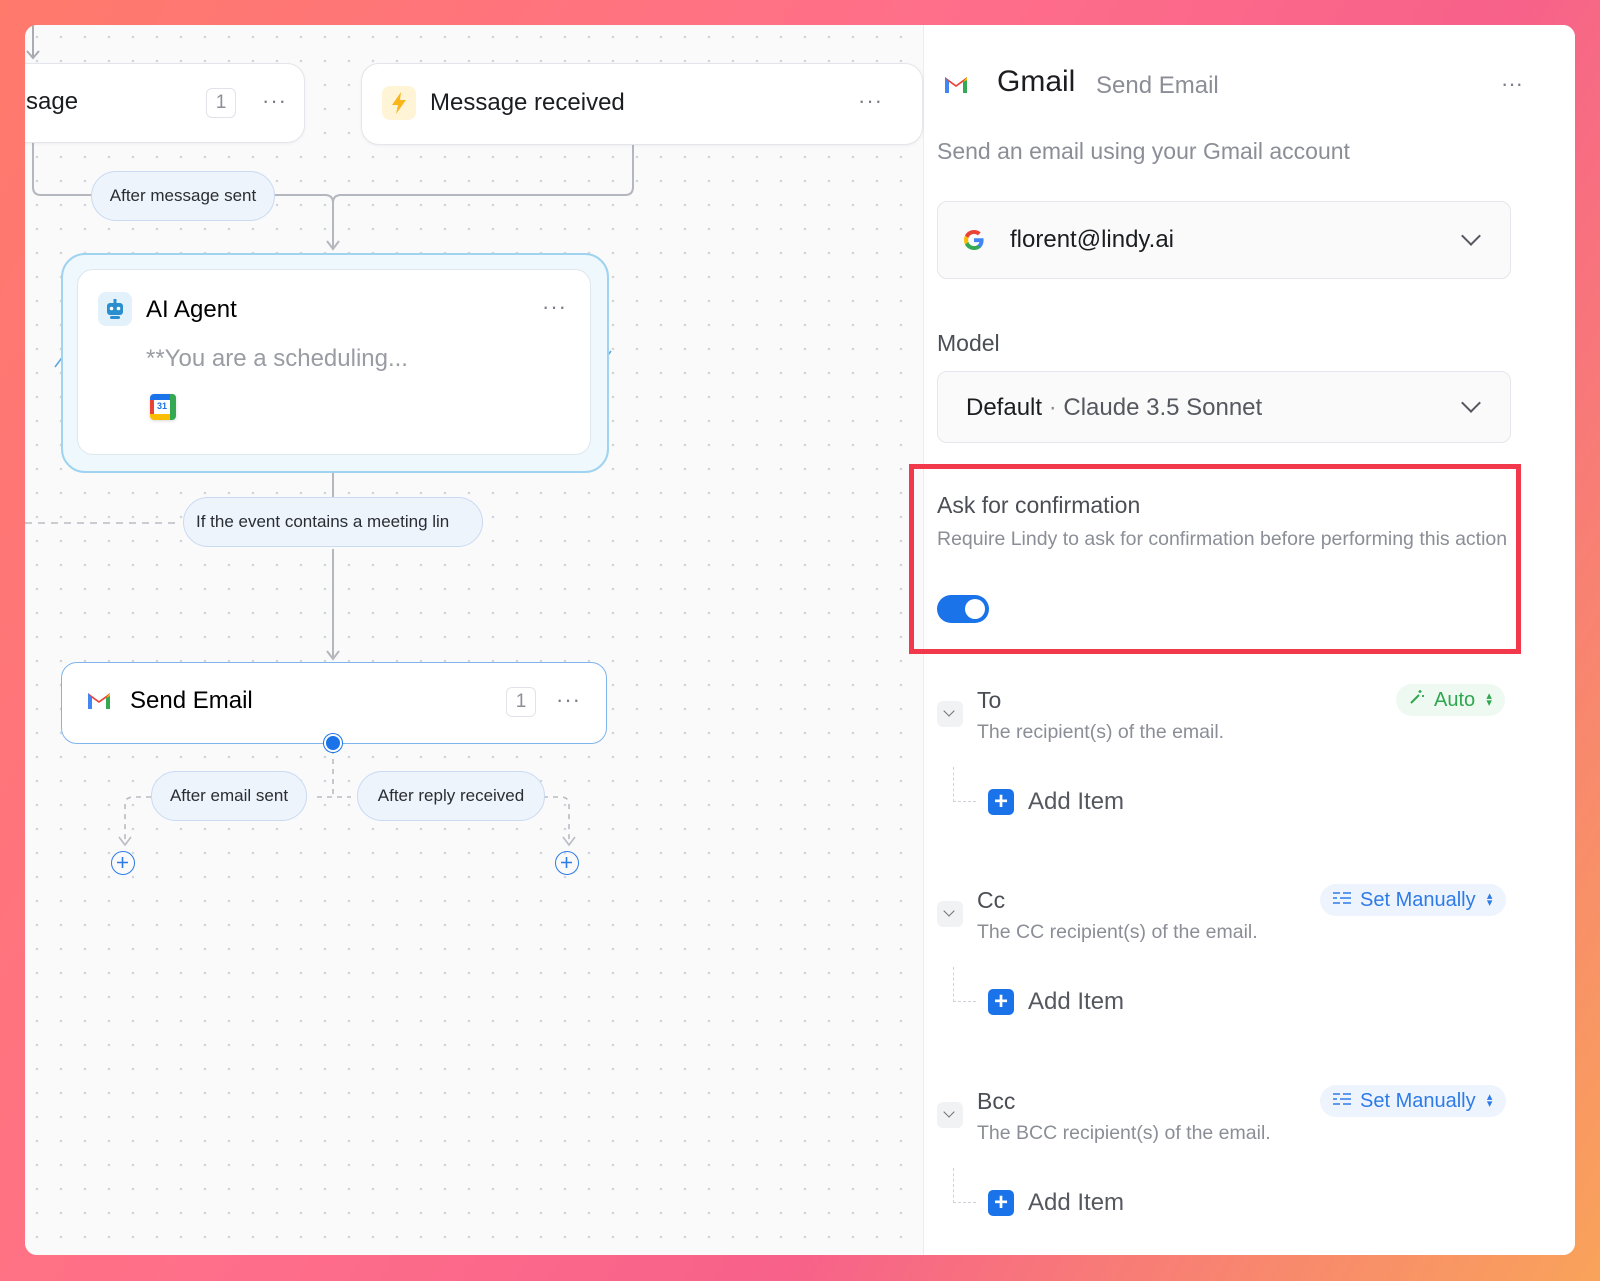 Image resolution: width=1600 pixels, height=1281 pixels. I want to click on google-calendar-icon: 31, so click(163, 407).